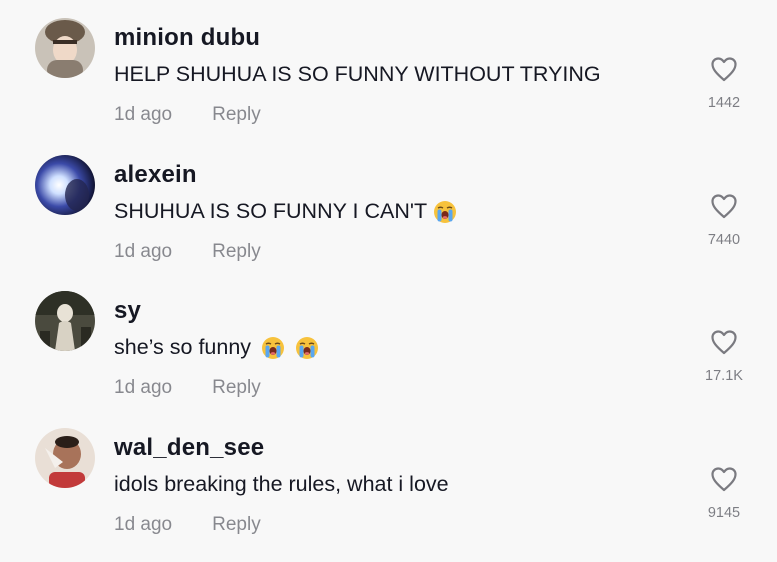  Describe the element at coordinates (724, 103) in the screenshot. I see `like-count: 1442` at that location.